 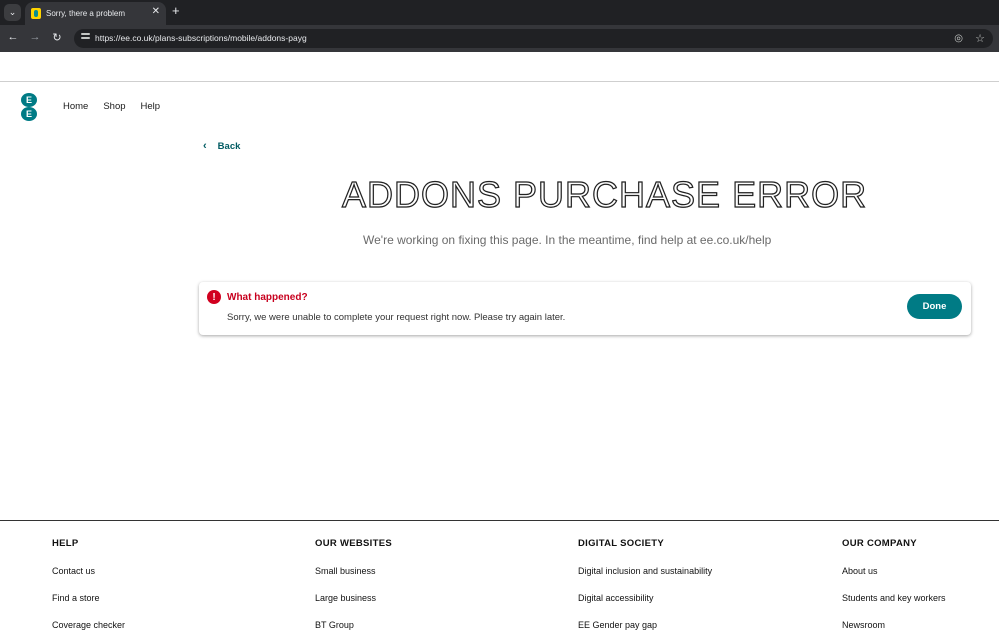 What do you see at coordinates (29, 100) in the screenshot?
I see `logo-letter-top: E` at bounding box center [29, 100].